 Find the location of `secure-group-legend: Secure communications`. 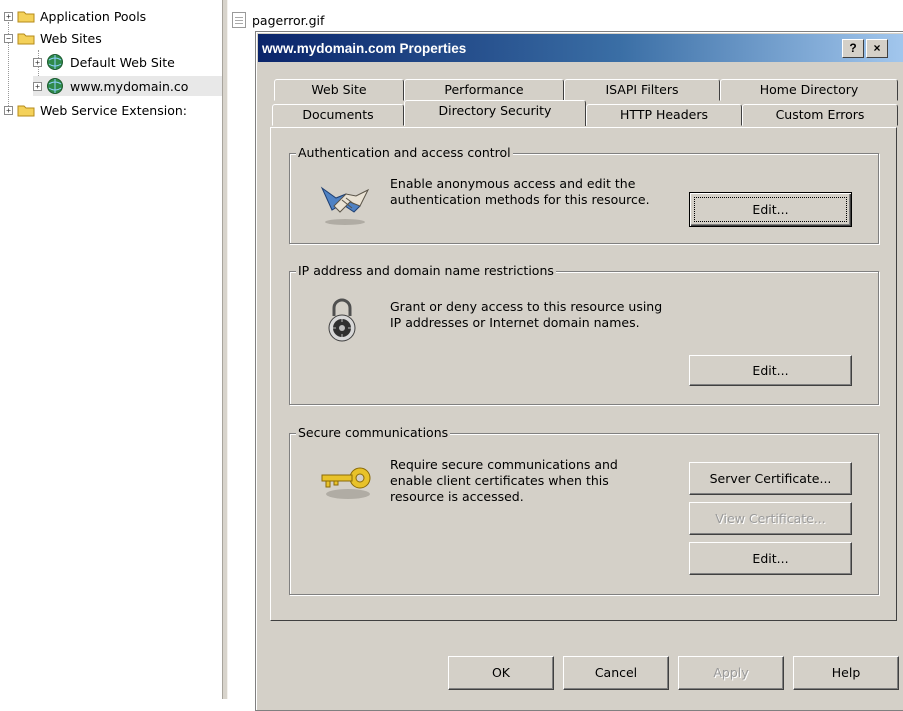

secure-group-legend: Secure communications is located at coordinates (373, 432).